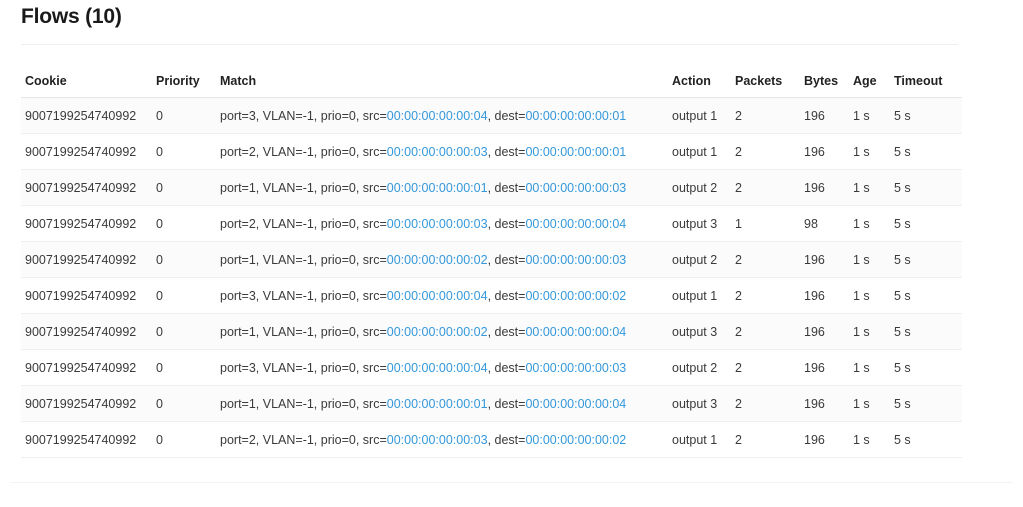 The height and width of the screenshot is (507, 1023). Describe the element at coordinates (703, 71) in the screenshot. I see `column-header-action: Action` at that location.